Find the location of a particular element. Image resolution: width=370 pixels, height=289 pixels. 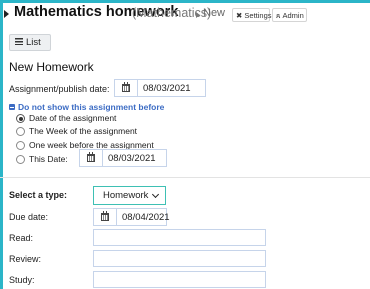

visibility-toggle: Do not show this assignment before is located at coordinates (86, 107).